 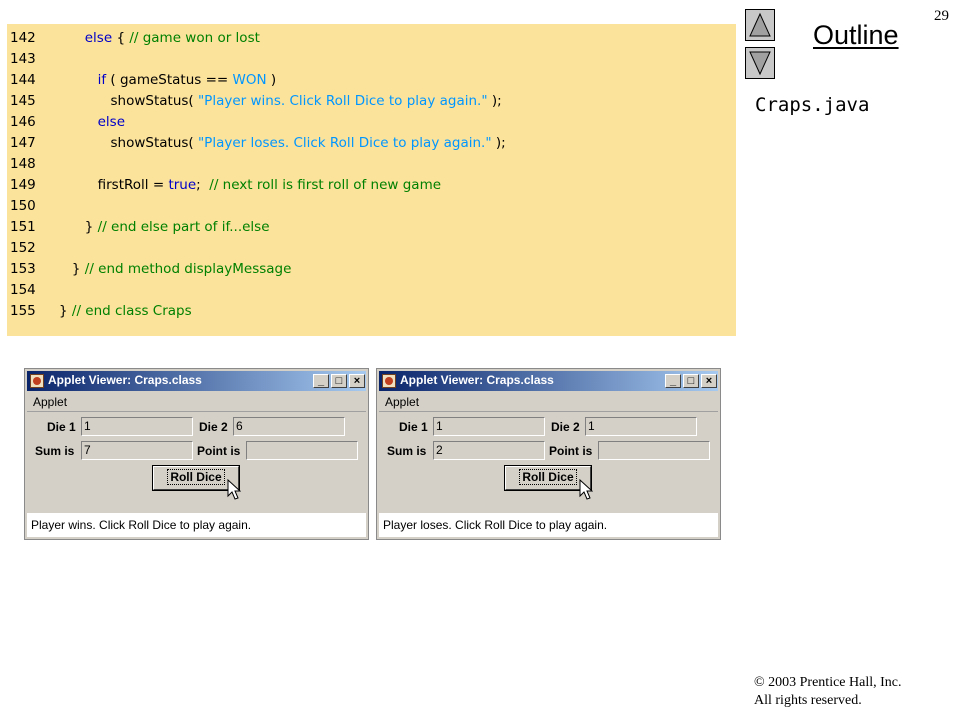 What do you see at coordinates (812, 105) in the screenshot?
I see `file-name: Craps.java` at bounding box center [812, 105].